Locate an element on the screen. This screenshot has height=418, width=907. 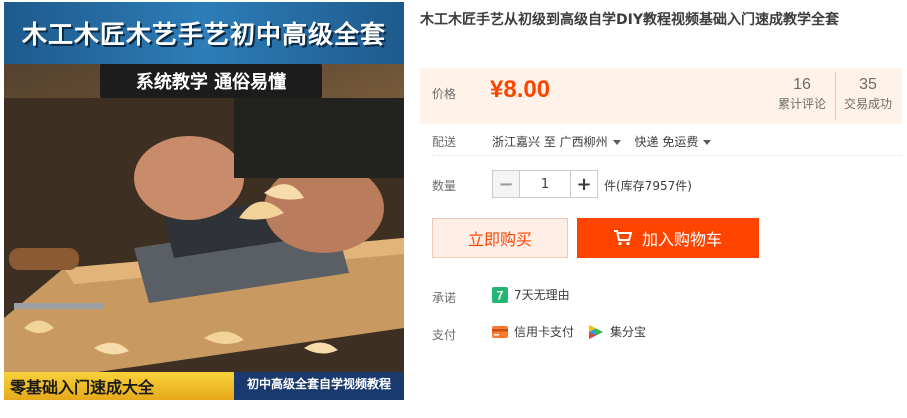
credit-card-icon is located at coordinates (500, 331).